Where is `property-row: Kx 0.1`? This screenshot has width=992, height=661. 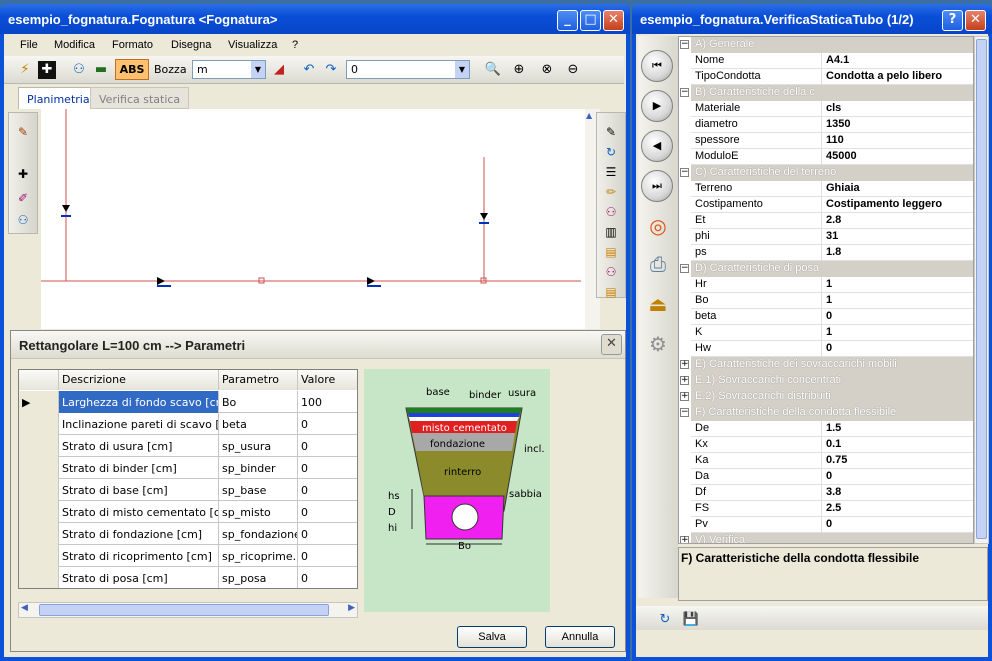 property-row: Kx 0.1 is located at coordinates (826, 445).